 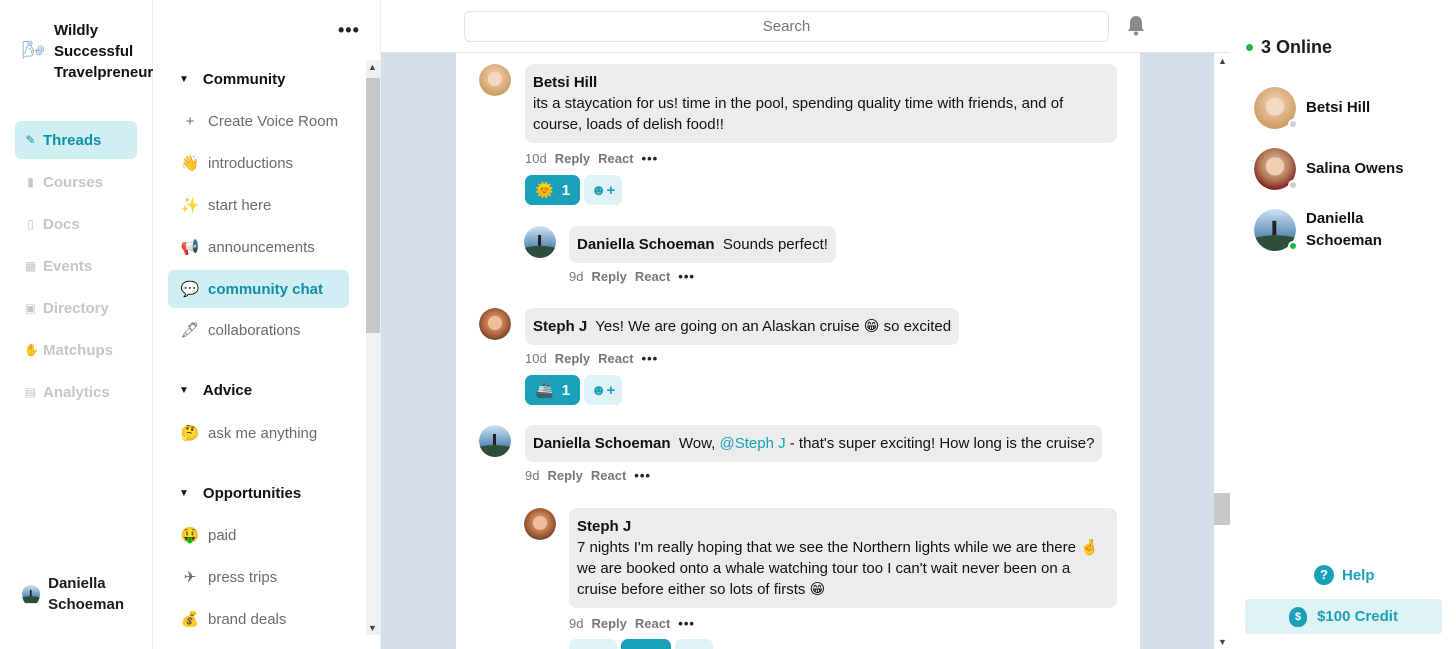 I want to click on reaction-row, so click(x=641, y=644).